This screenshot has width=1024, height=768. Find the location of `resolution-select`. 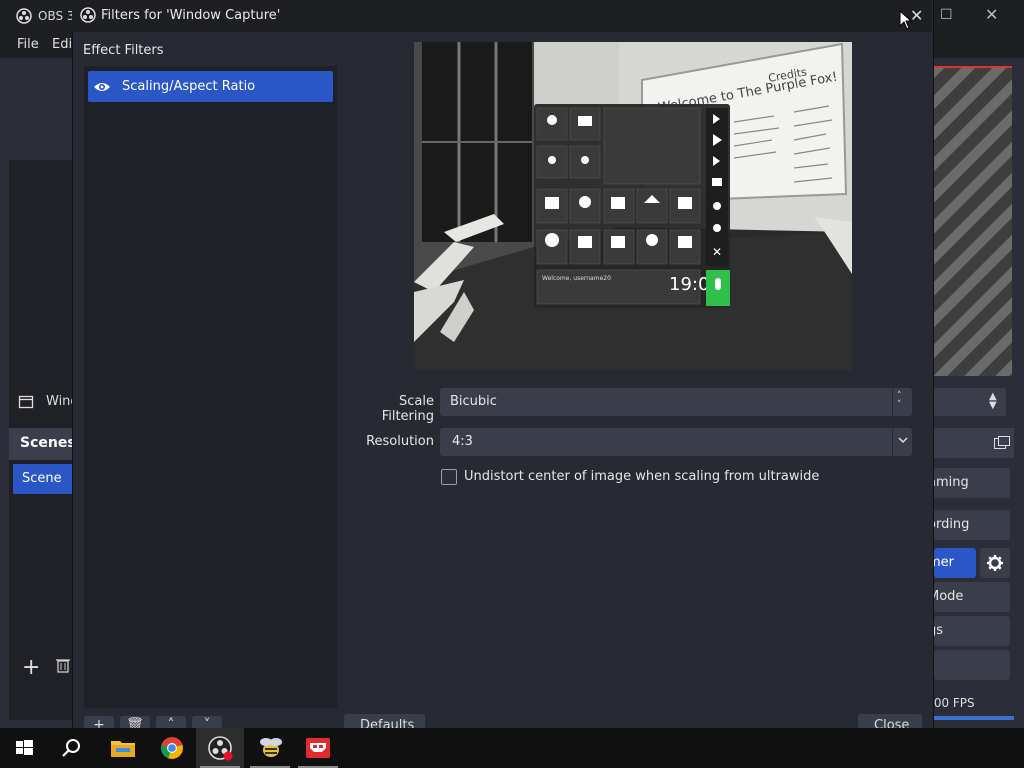

resolution-select is located at coordinates (676, 442).